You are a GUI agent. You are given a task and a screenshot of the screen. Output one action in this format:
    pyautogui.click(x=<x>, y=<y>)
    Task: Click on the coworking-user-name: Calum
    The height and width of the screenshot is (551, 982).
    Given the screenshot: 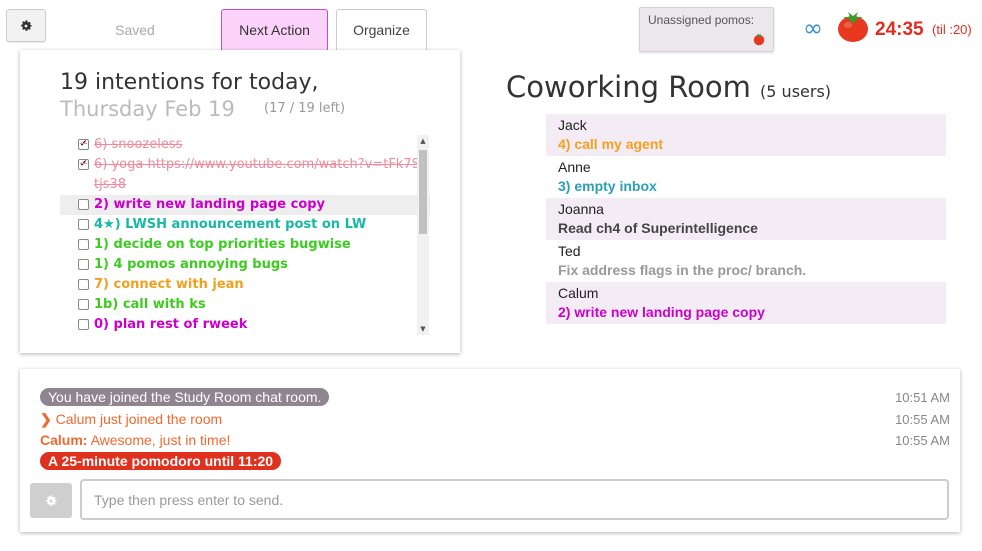 What is the action you would take?
    pyautogui.click(x=578, y=293)
    